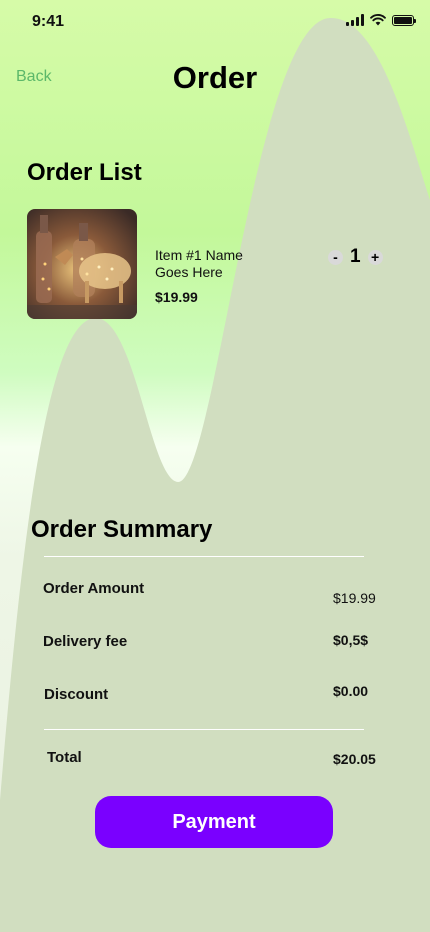  What do you see at coordinates (214, 822) in the screenshot?
I see `payment-button: Payment` at bounding box center [214, 822].